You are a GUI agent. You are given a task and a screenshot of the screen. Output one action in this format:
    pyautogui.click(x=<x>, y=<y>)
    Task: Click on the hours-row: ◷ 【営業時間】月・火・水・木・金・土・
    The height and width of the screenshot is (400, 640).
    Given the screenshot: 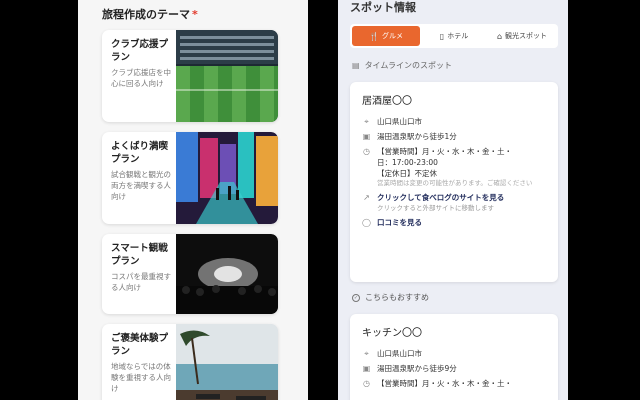 What is the action you would take?
    pyautogui.click(x=454, y=383)
    